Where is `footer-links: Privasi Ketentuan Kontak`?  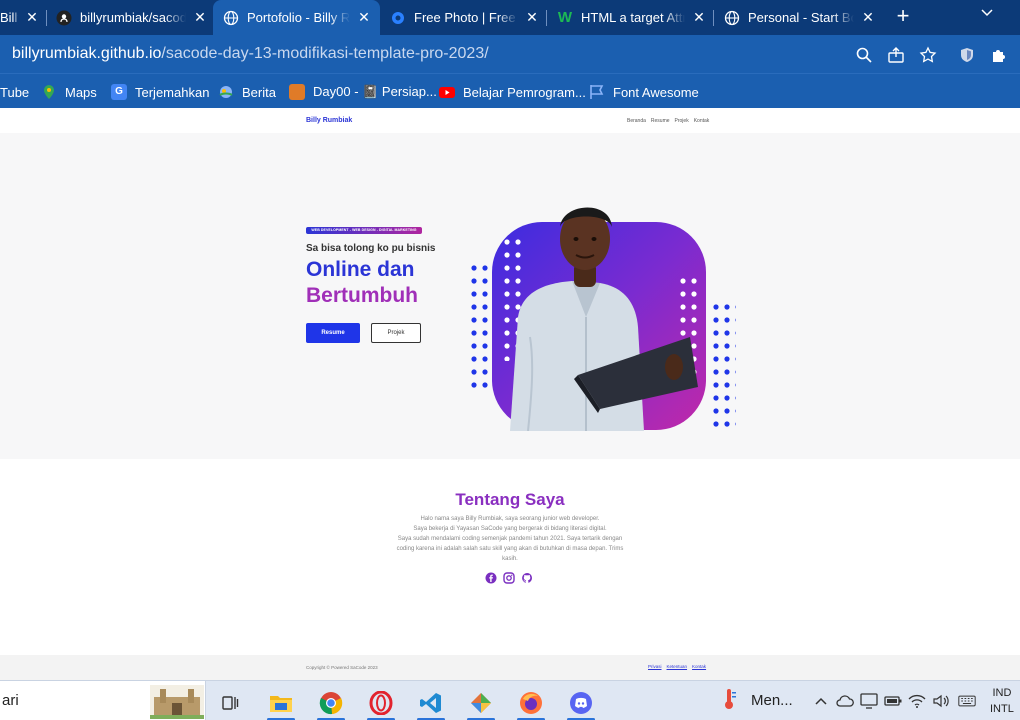 footer-links: Privasi Ketentuan Kontak is located at coordinates (677, 666).